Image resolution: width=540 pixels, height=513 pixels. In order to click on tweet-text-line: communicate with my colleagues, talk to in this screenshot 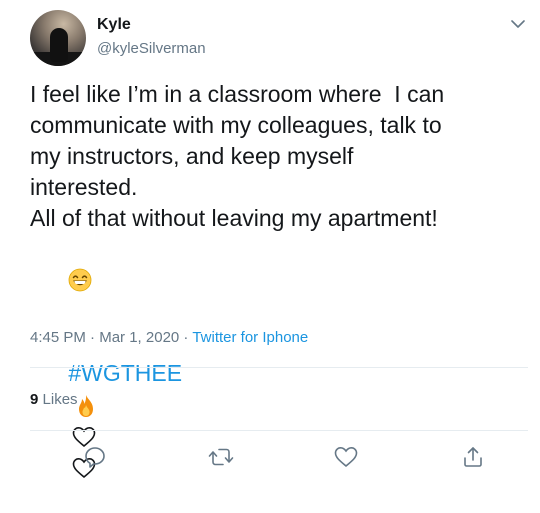, I will do `click(236, 125)`.